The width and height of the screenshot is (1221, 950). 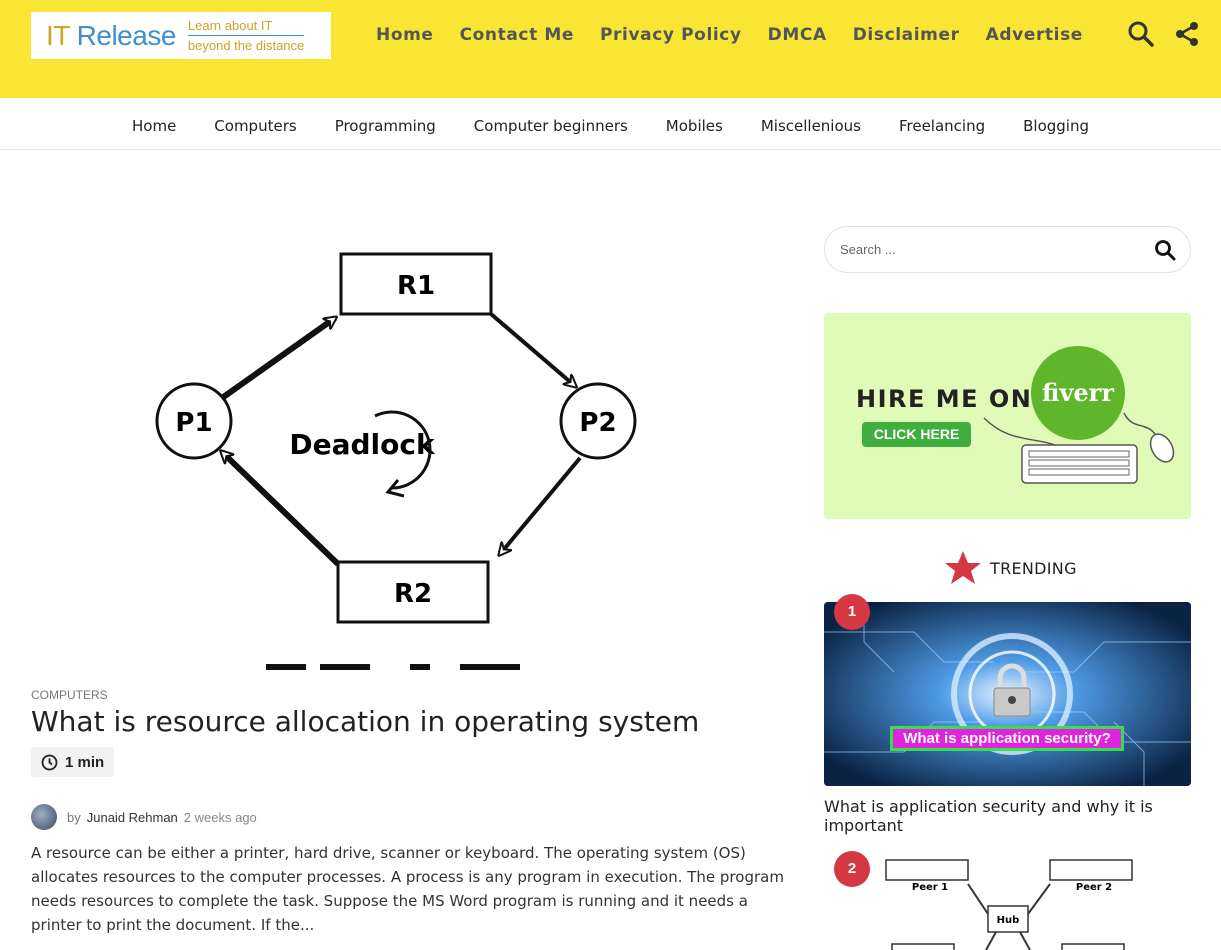 What do you see at coordinates (246, 35) in the screenshot?
I see `logo-tagline: Learn about IT beyond the distance` at bounding box center [246, 35].